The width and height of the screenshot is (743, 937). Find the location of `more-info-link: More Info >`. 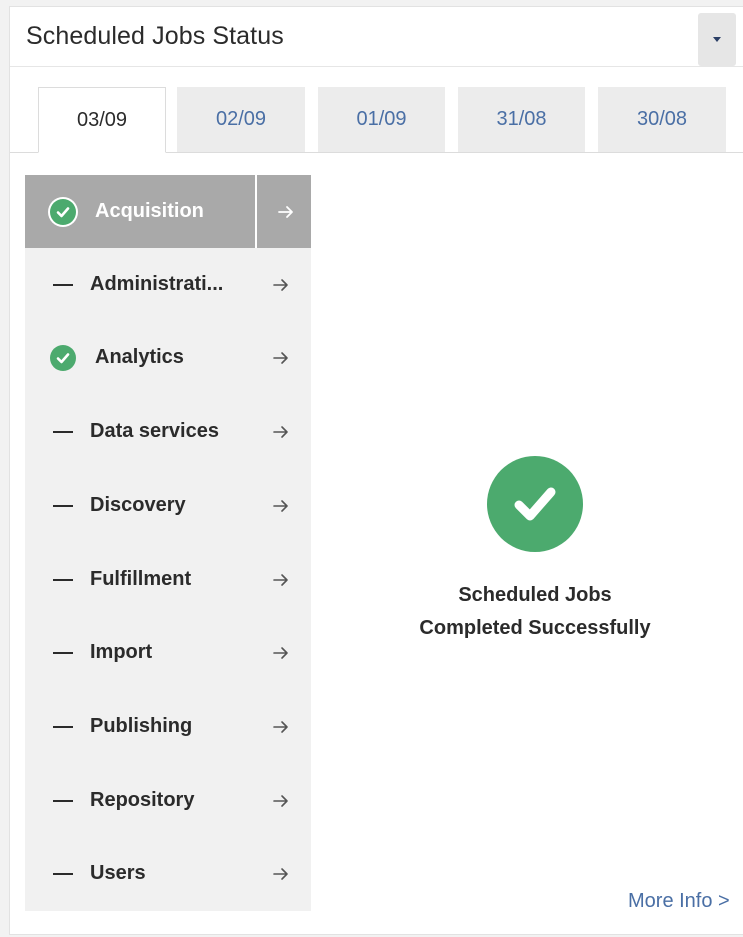

more-info-link: More Info > is located at coordinates (679, 901).